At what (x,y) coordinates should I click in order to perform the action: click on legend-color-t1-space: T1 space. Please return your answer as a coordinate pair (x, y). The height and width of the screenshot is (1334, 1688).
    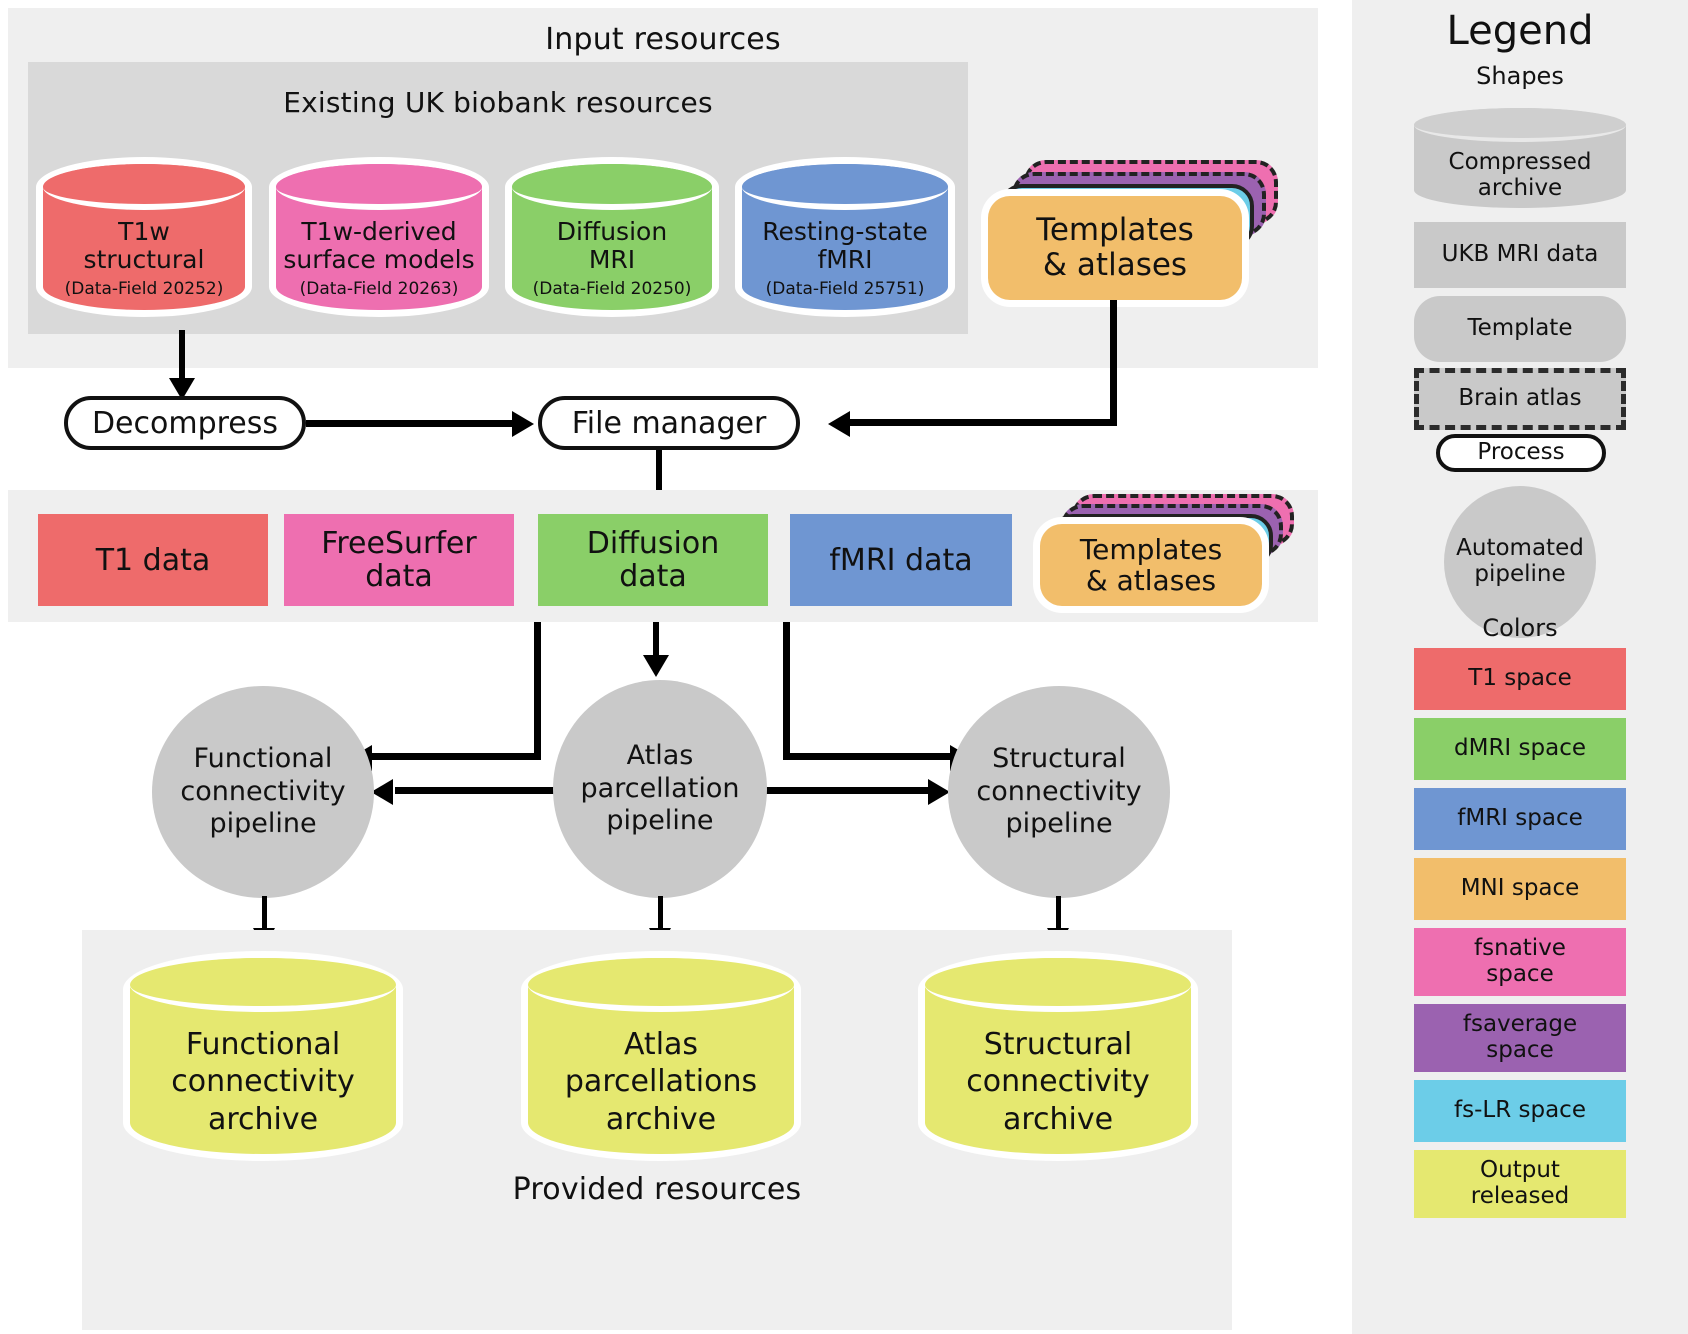
    Looking at the image, I should click on (1520, 679).